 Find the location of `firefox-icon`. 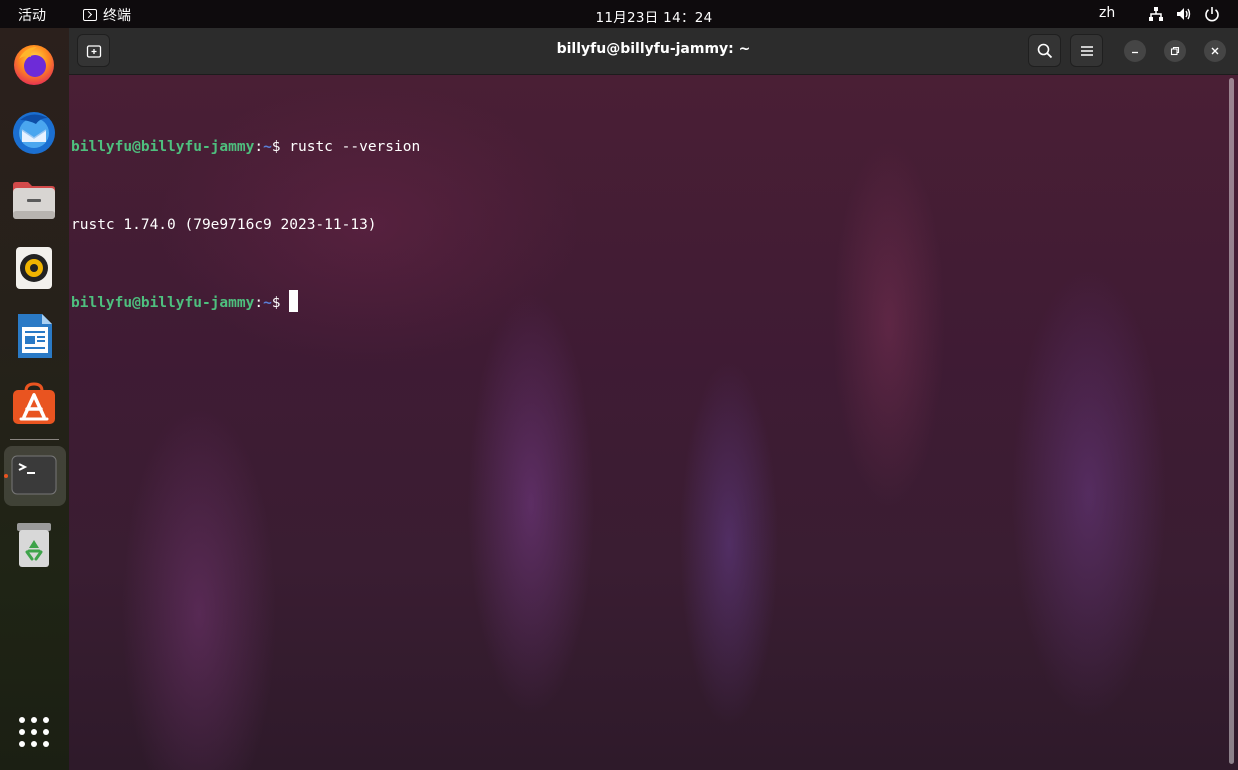

firefox-icon is located at coordinates (34, 65).